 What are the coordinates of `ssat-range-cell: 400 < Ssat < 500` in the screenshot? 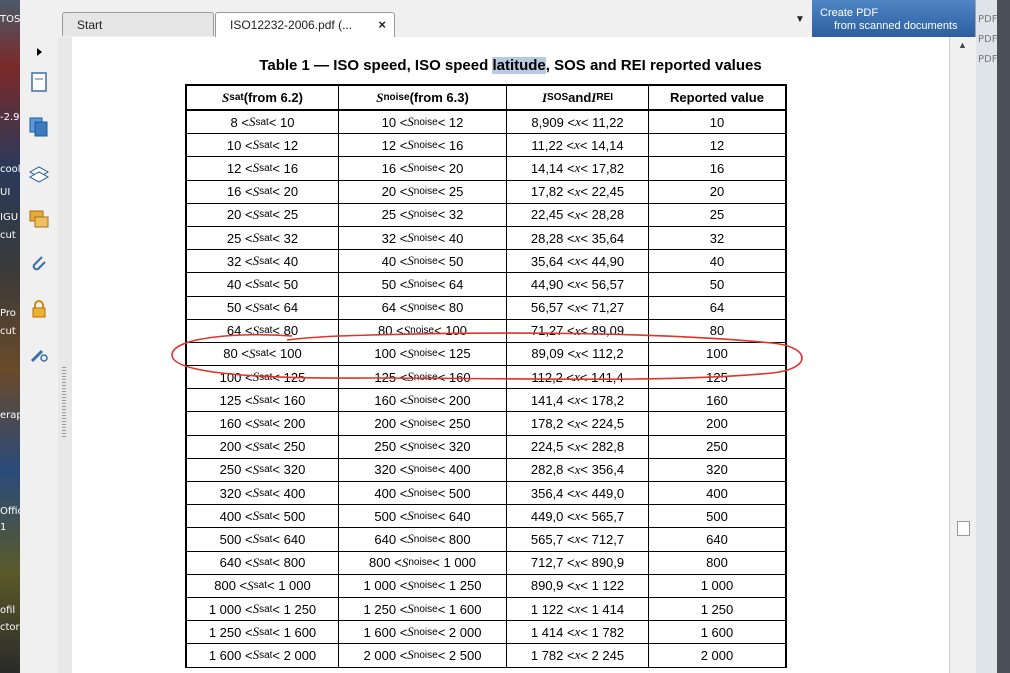 It's located at (263, 516).